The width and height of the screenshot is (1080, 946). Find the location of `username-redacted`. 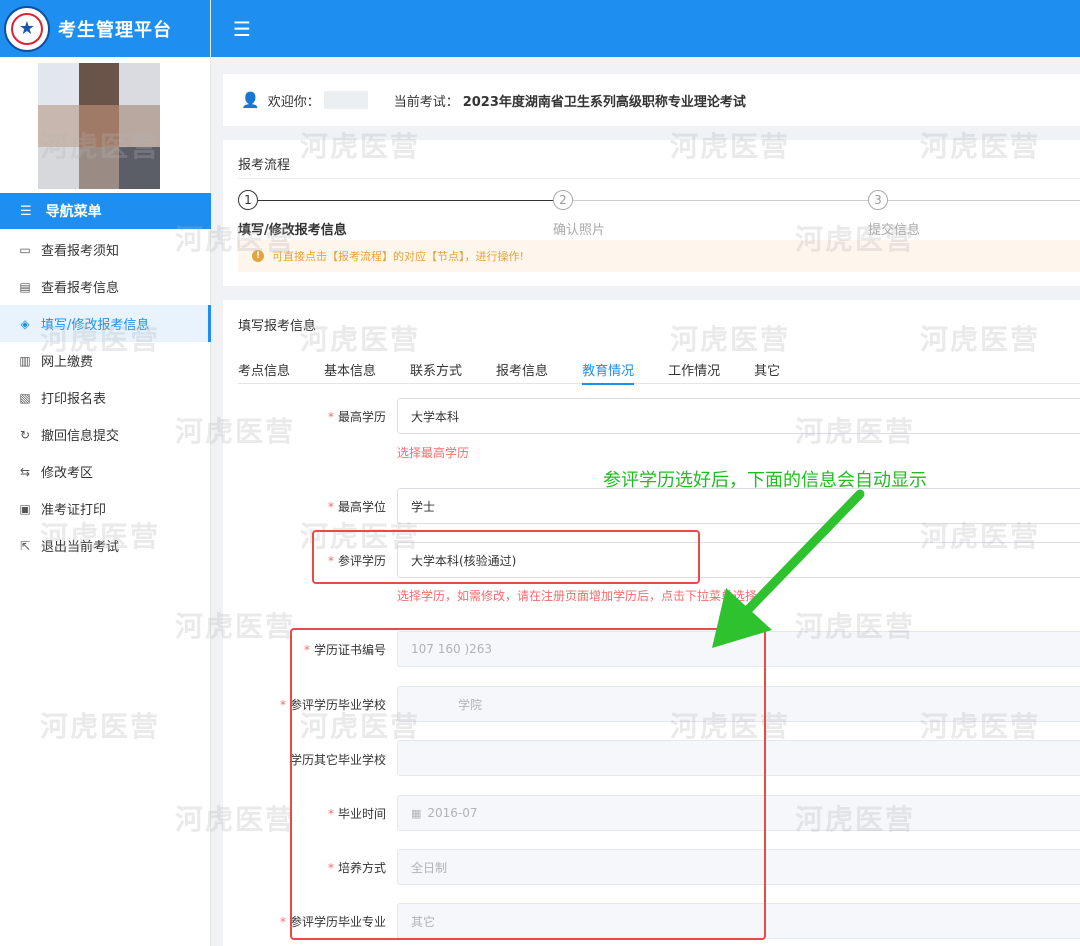

username-redacted is located at coordinates (345, 100).